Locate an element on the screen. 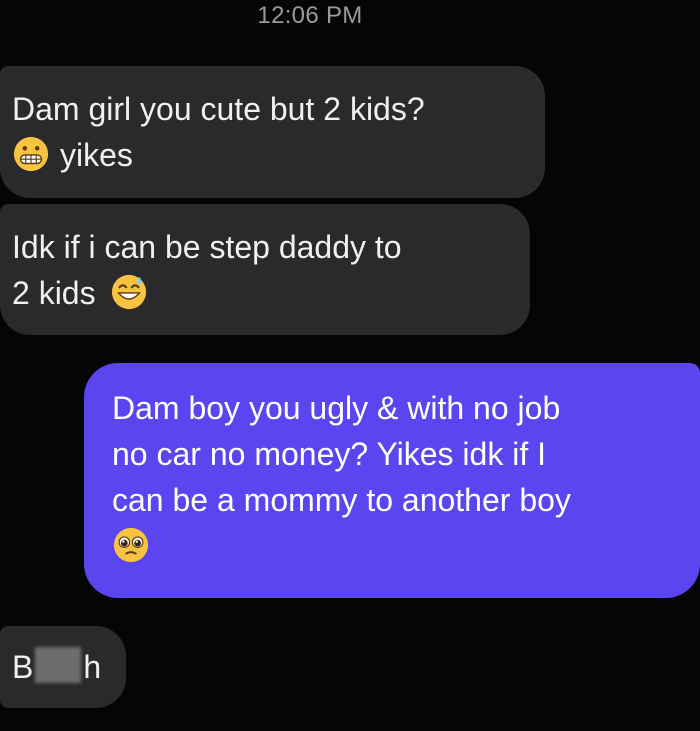  message-text-line: Bh is located at coordinates (69, 667).